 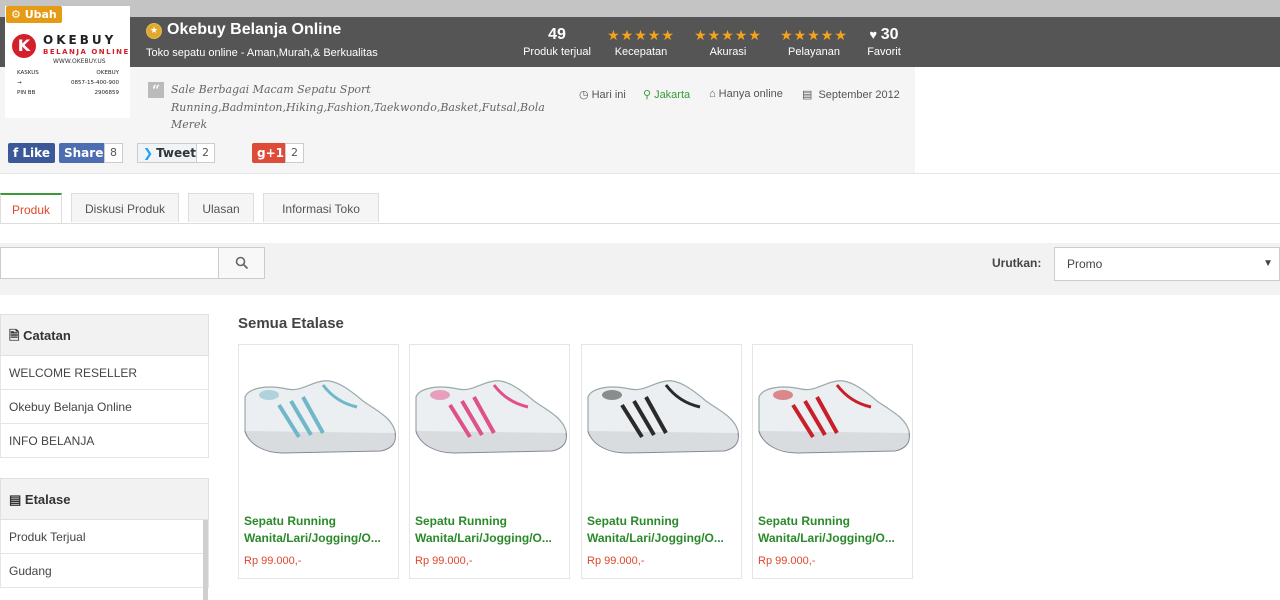 I want to click on share-count: 8, so click(x=113, y=153).